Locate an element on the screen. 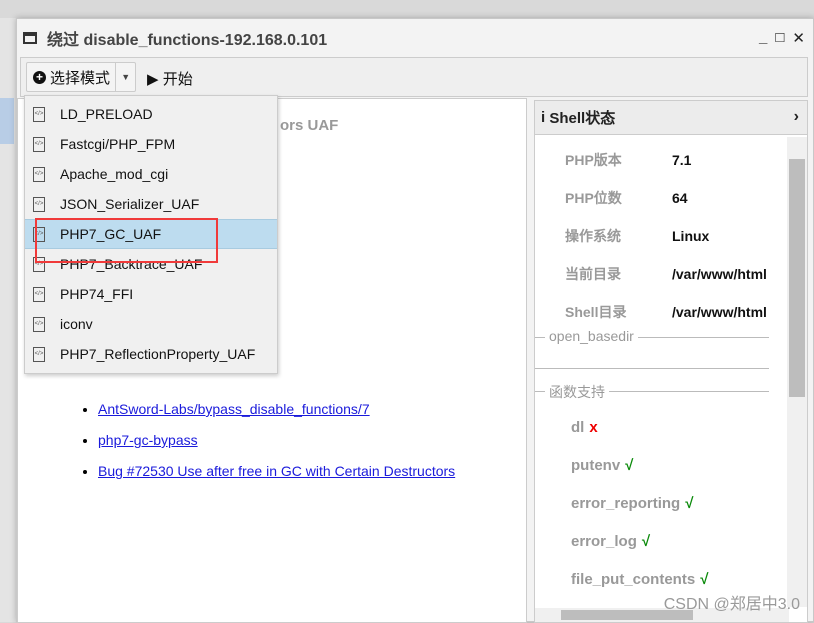 This screenshot has width=814, height=623. vertical-scrollbar is located at coordinates (797, 372).